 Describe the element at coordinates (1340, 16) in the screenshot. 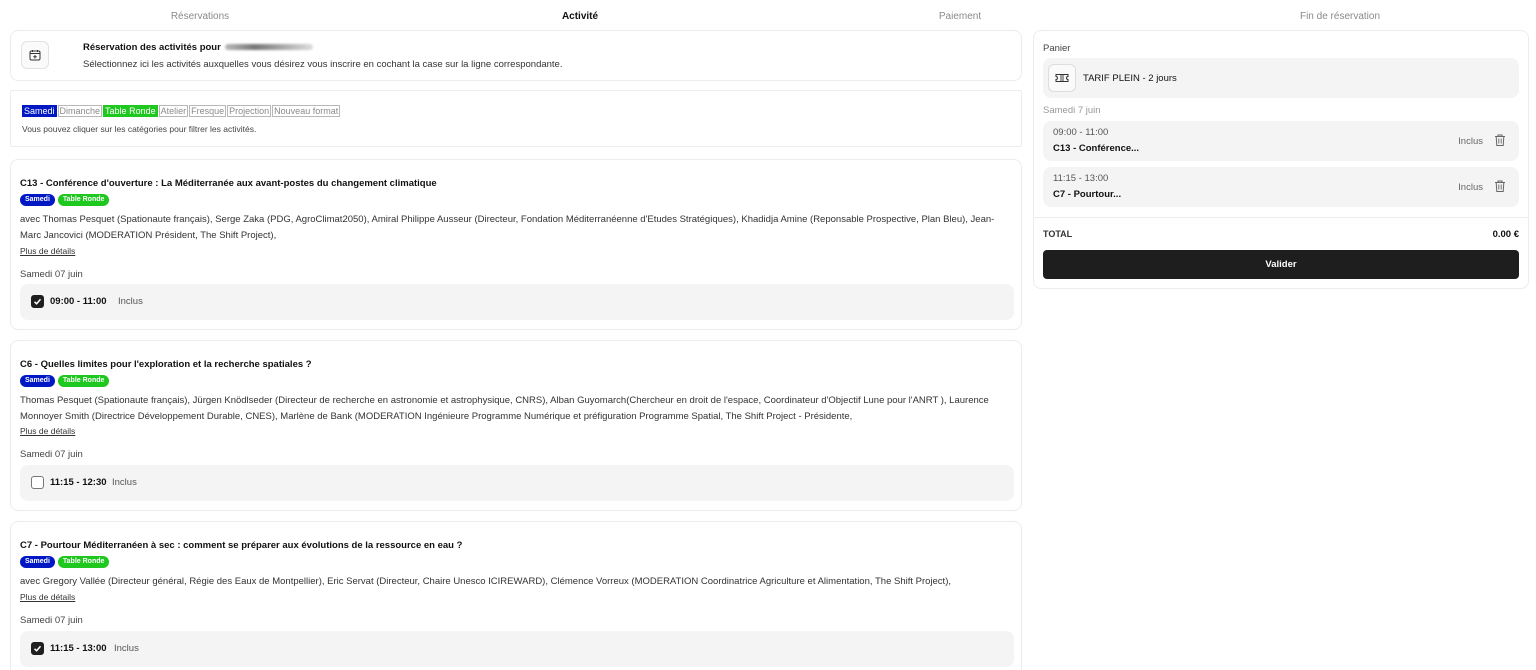

I see `step-fin-reservation: Fin de réservation` at that location.